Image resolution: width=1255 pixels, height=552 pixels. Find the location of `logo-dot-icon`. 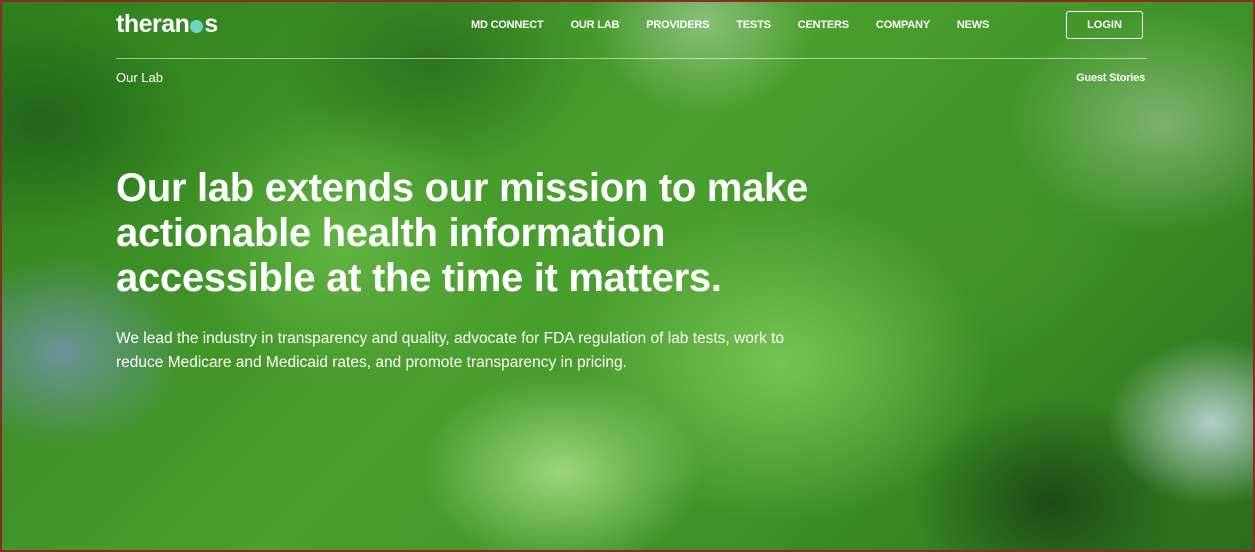

logo-dot-icon is located at coordinates (197, 26).